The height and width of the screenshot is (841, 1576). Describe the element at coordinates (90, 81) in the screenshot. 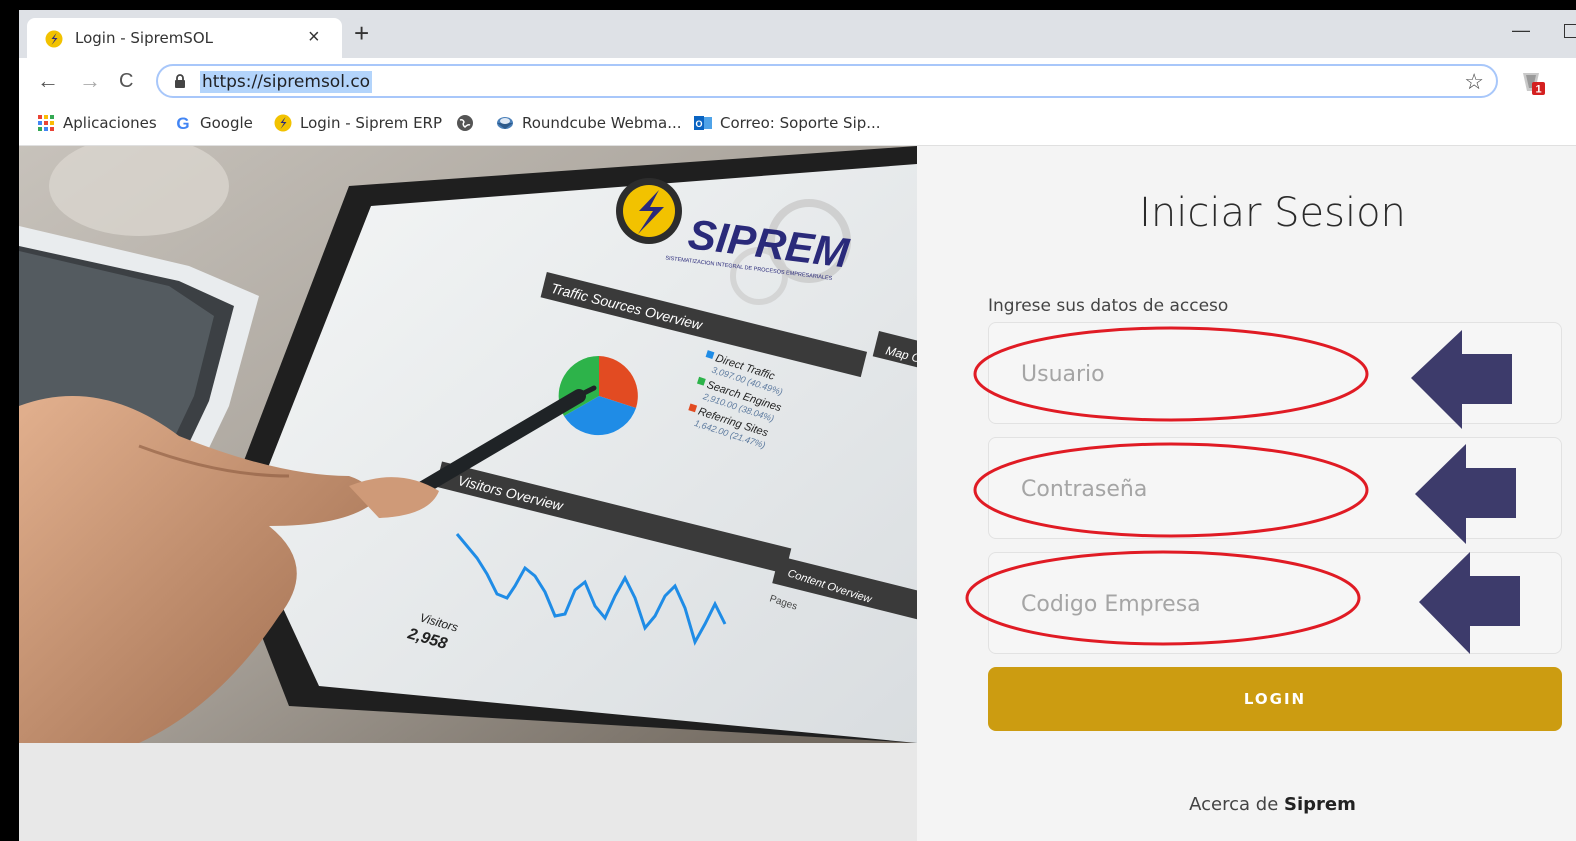

I see `forward-button: →` at that location.